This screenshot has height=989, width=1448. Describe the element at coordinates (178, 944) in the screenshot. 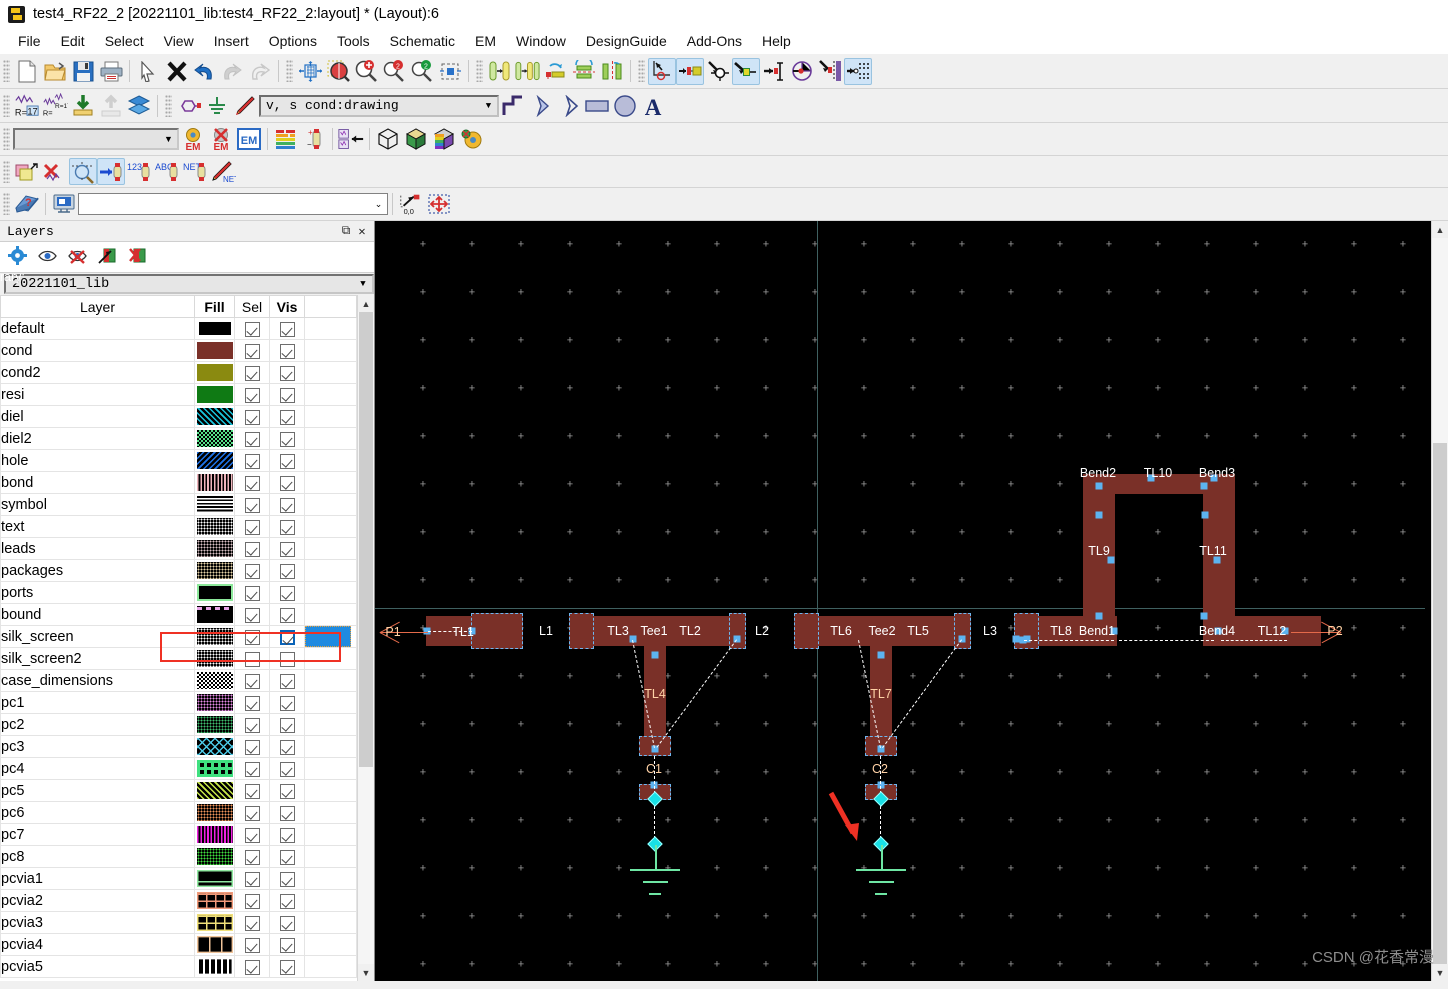

I see `layer-row: pcvia4` at that location.